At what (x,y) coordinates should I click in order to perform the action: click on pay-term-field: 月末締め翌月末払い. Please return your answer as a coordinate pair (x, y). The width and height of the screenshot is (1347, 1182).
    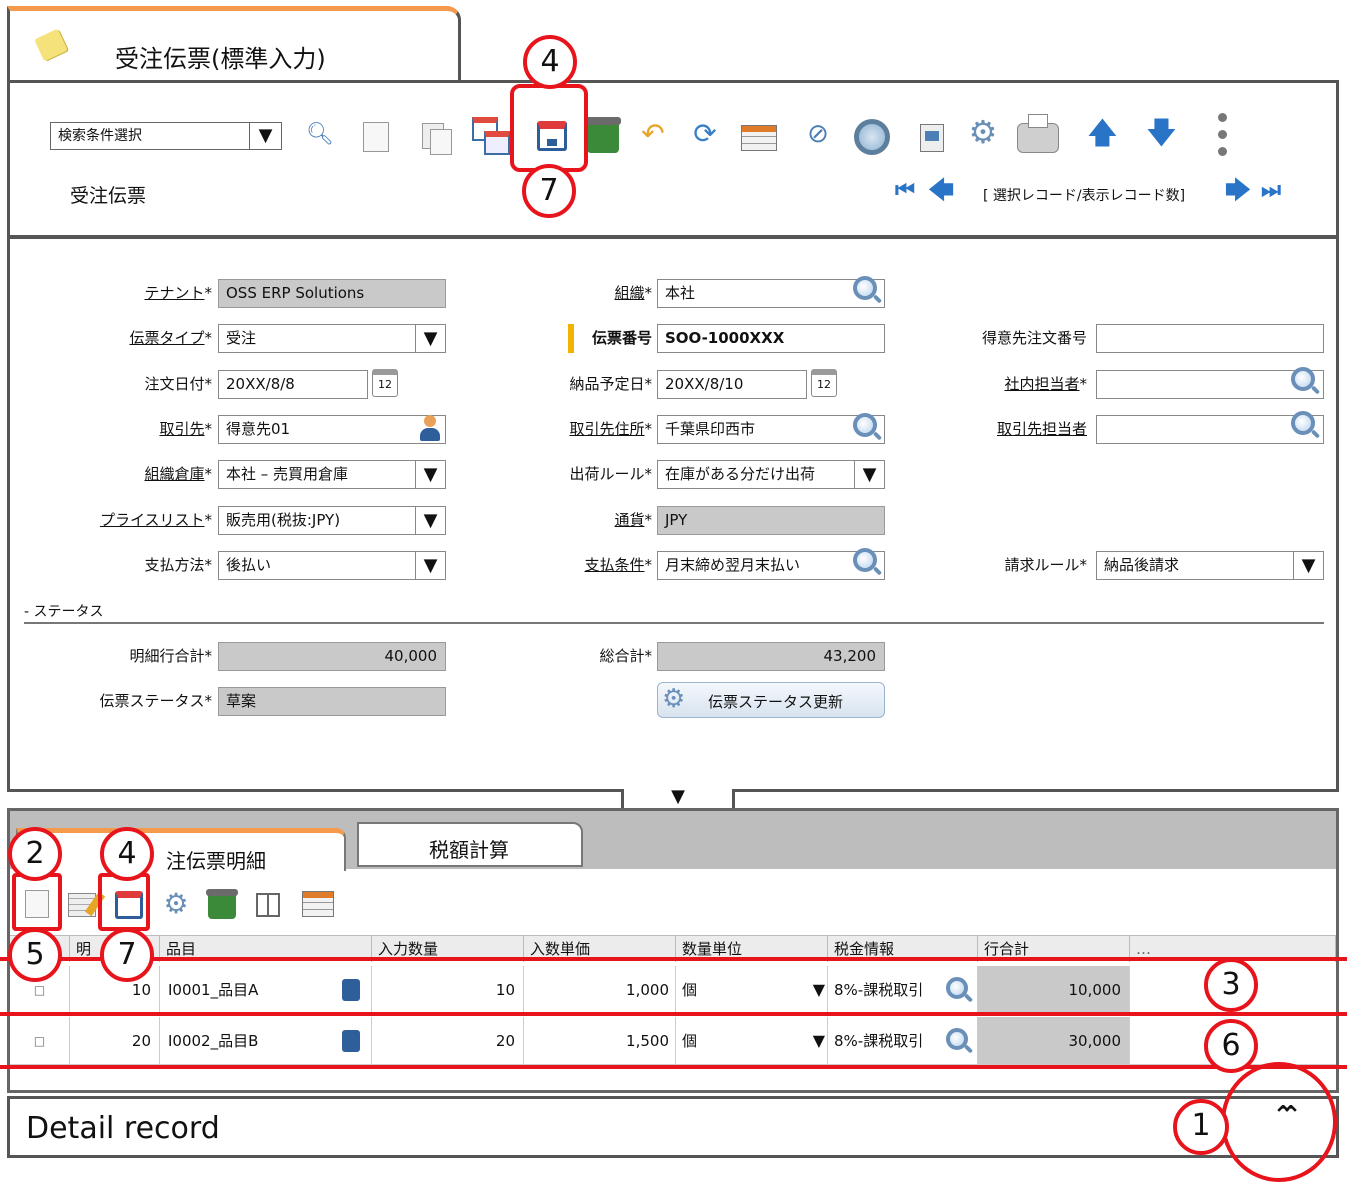
    Looking at the image, I should click on (771, 565).